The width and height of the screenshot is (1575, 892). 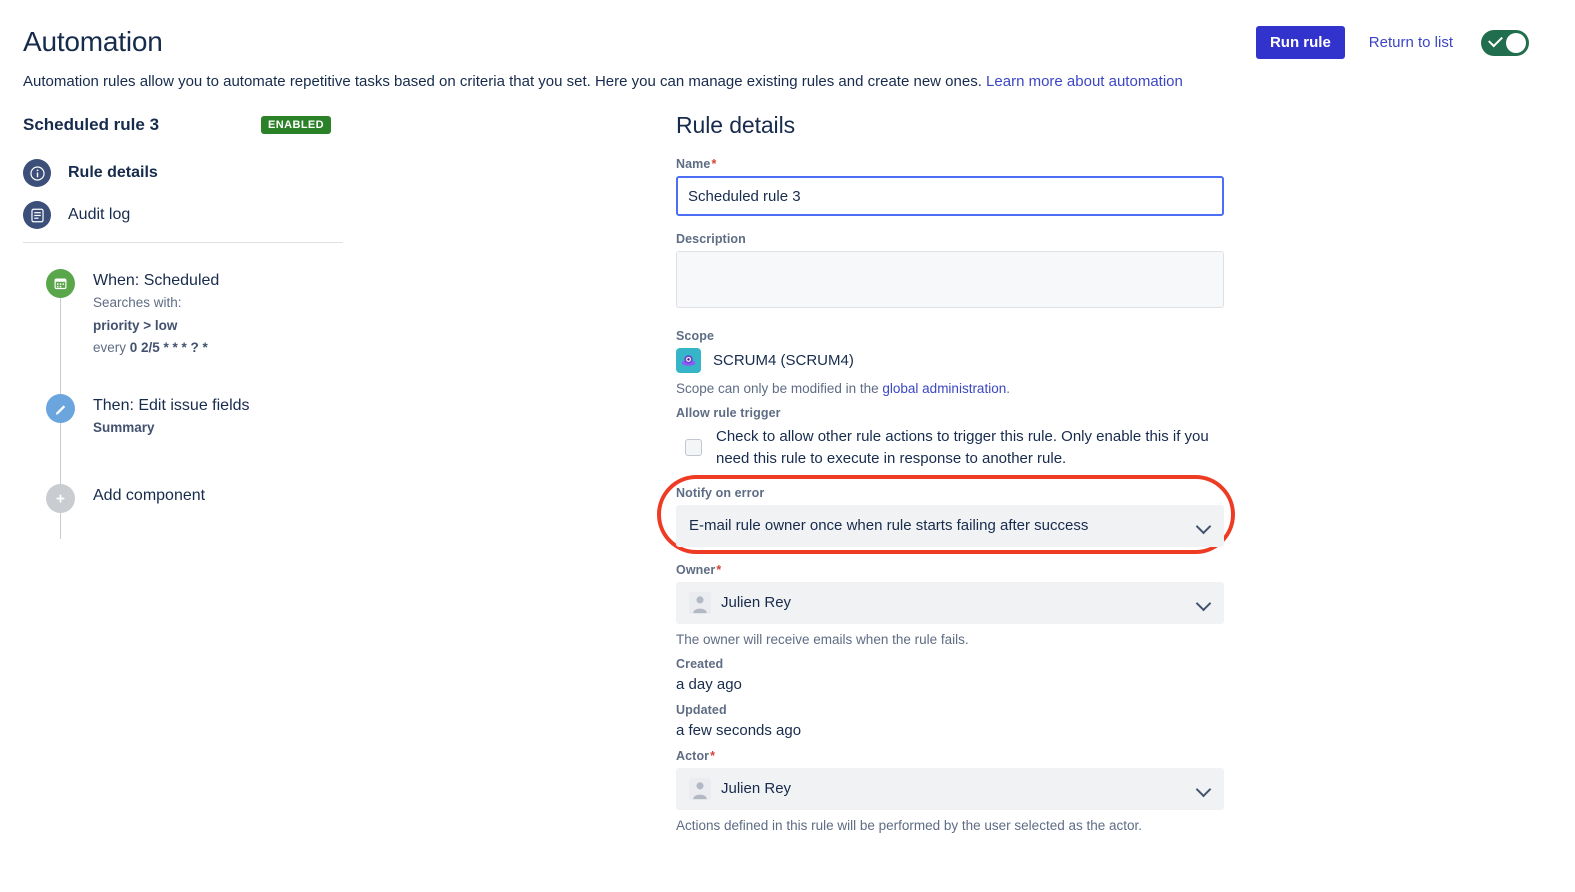 I want to click on flow-item-body: Then: Edit issue fields Summary, so click(x=171, y=417).